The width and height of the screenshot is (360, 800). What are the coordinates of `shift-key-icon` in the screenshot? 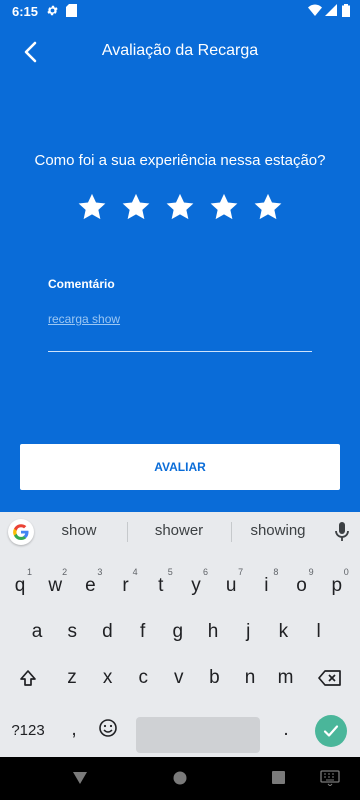 It's located at (28, 678).